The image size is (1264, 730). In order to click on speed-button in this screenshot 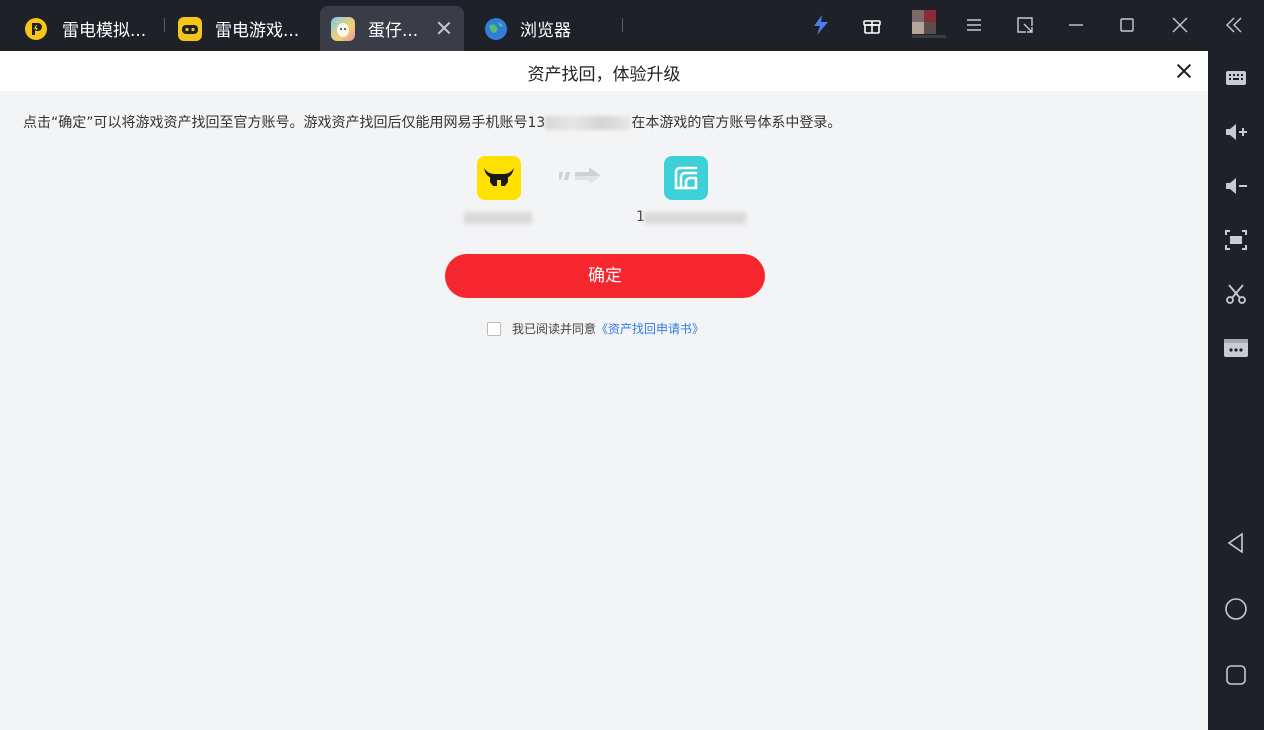, I will do `click(821, 25)`.